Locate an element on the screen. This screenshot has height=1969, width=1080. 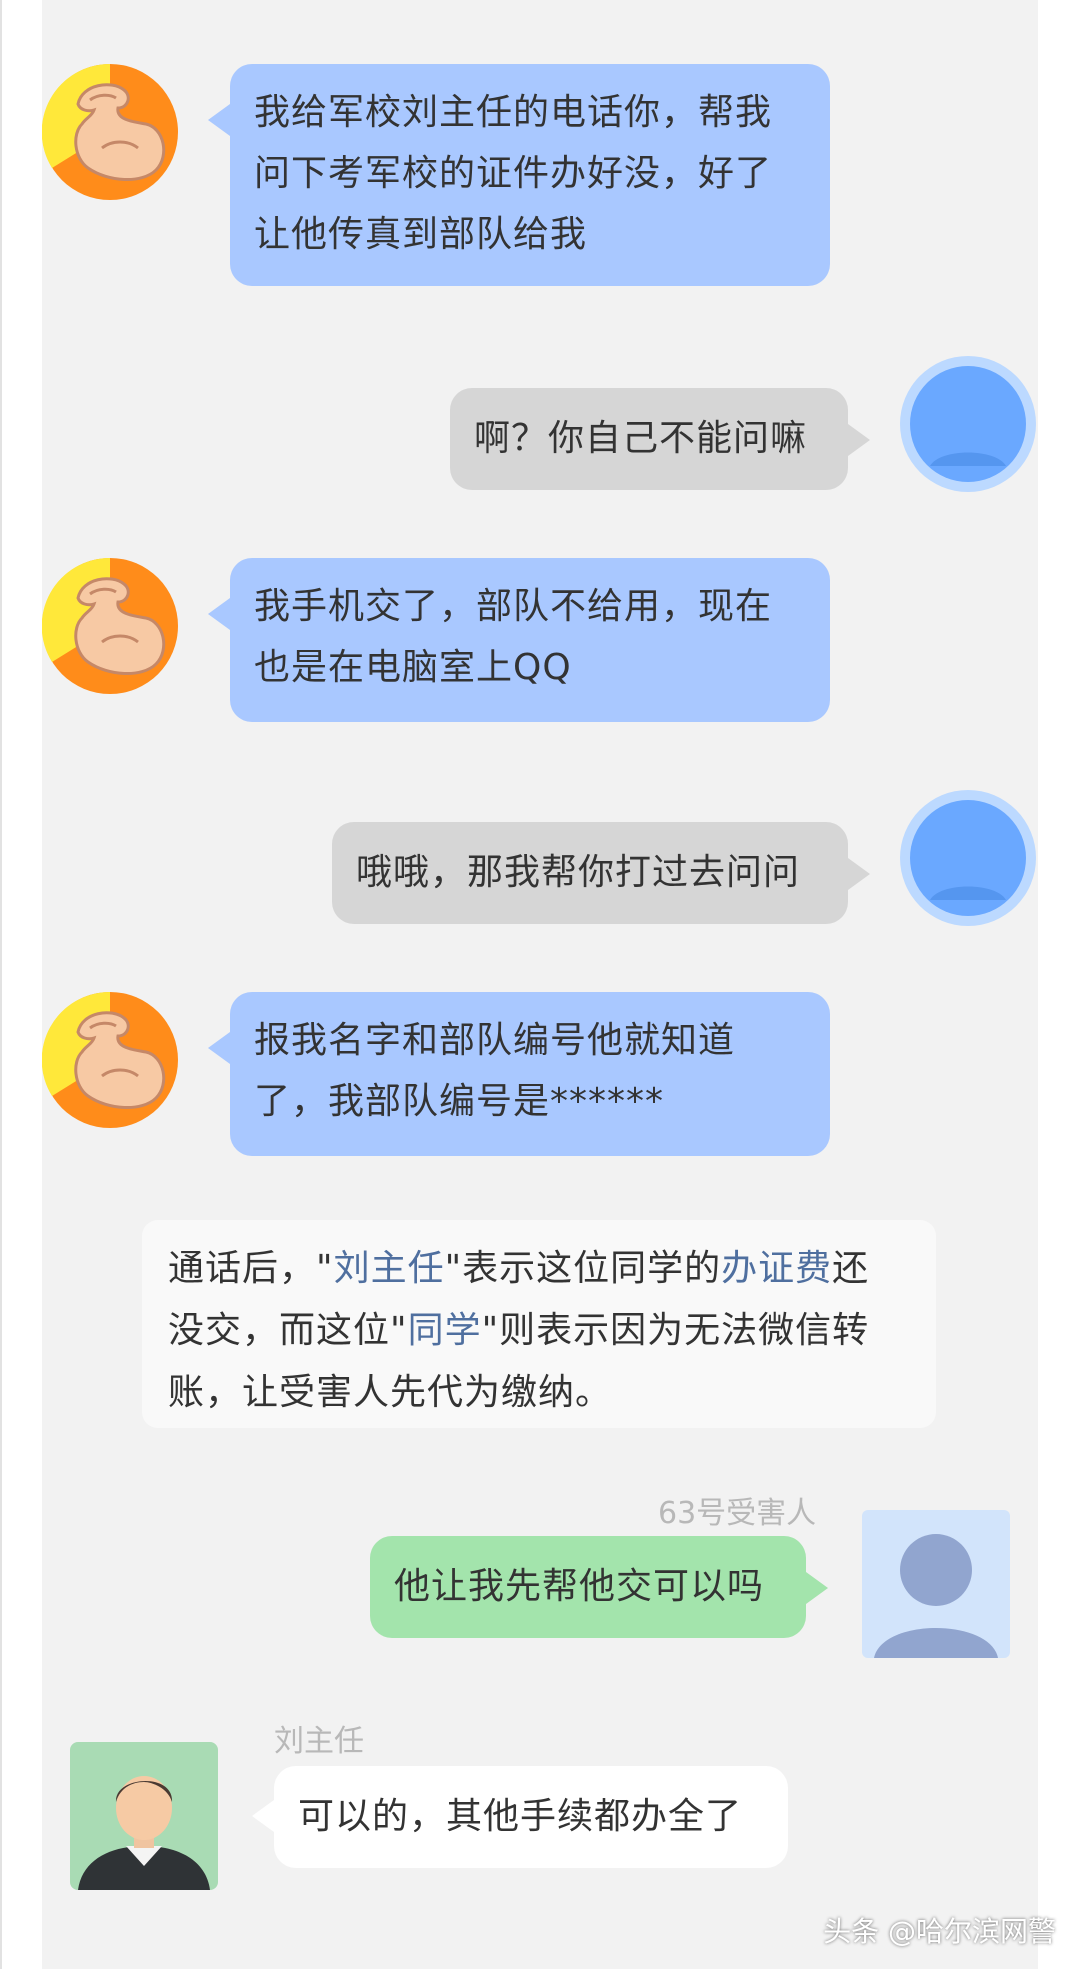
message-bubble: 可以的，其他手续都办全了 is located at coordinates (531, 1817).